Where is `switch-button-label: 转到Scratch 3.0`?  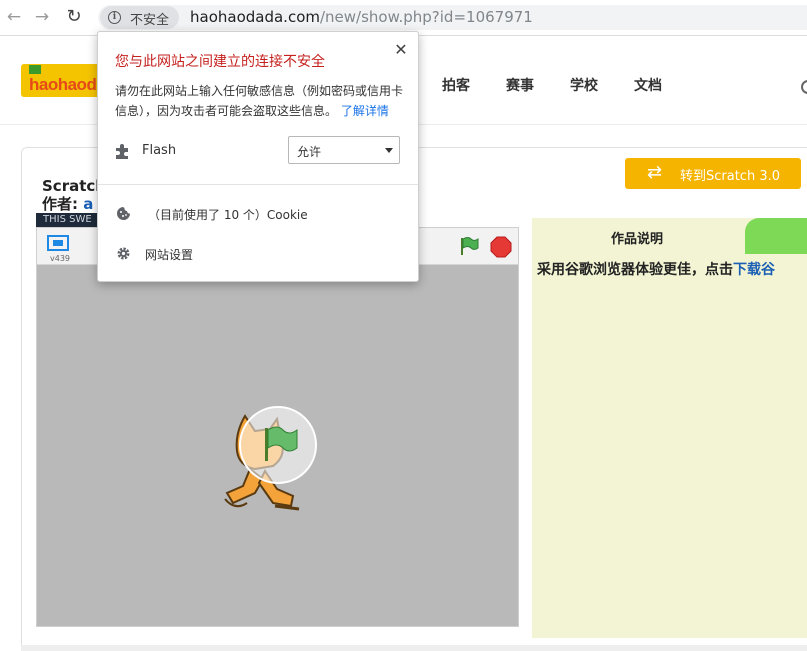
switch-button-label: 转到Scratch 3.0 is located at coordinates (730, 176).